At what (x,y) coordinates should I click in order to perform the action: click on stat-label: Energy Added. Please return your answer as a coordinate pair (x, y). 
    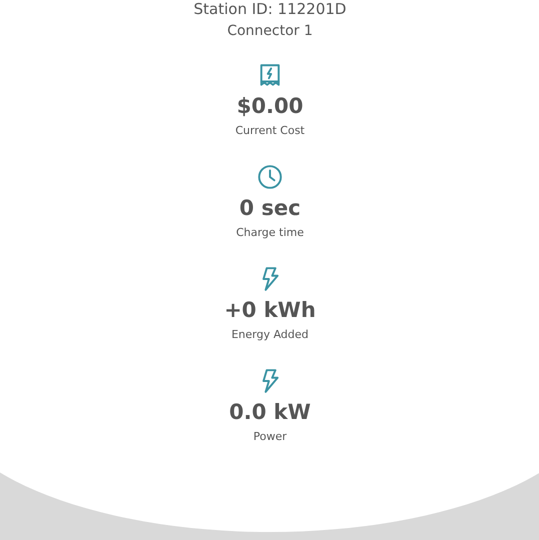
    Looking at the image, I should click on (270, 335).